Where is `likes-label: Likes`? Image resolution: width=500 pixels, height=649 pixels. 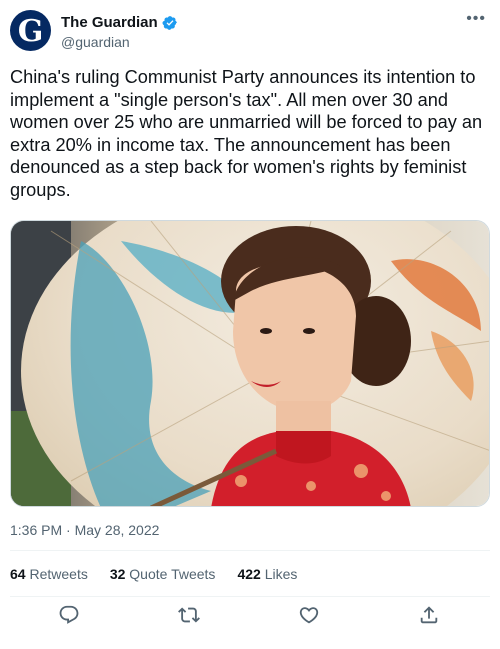 likes-label: Likes is located at coordinates (281, 574).